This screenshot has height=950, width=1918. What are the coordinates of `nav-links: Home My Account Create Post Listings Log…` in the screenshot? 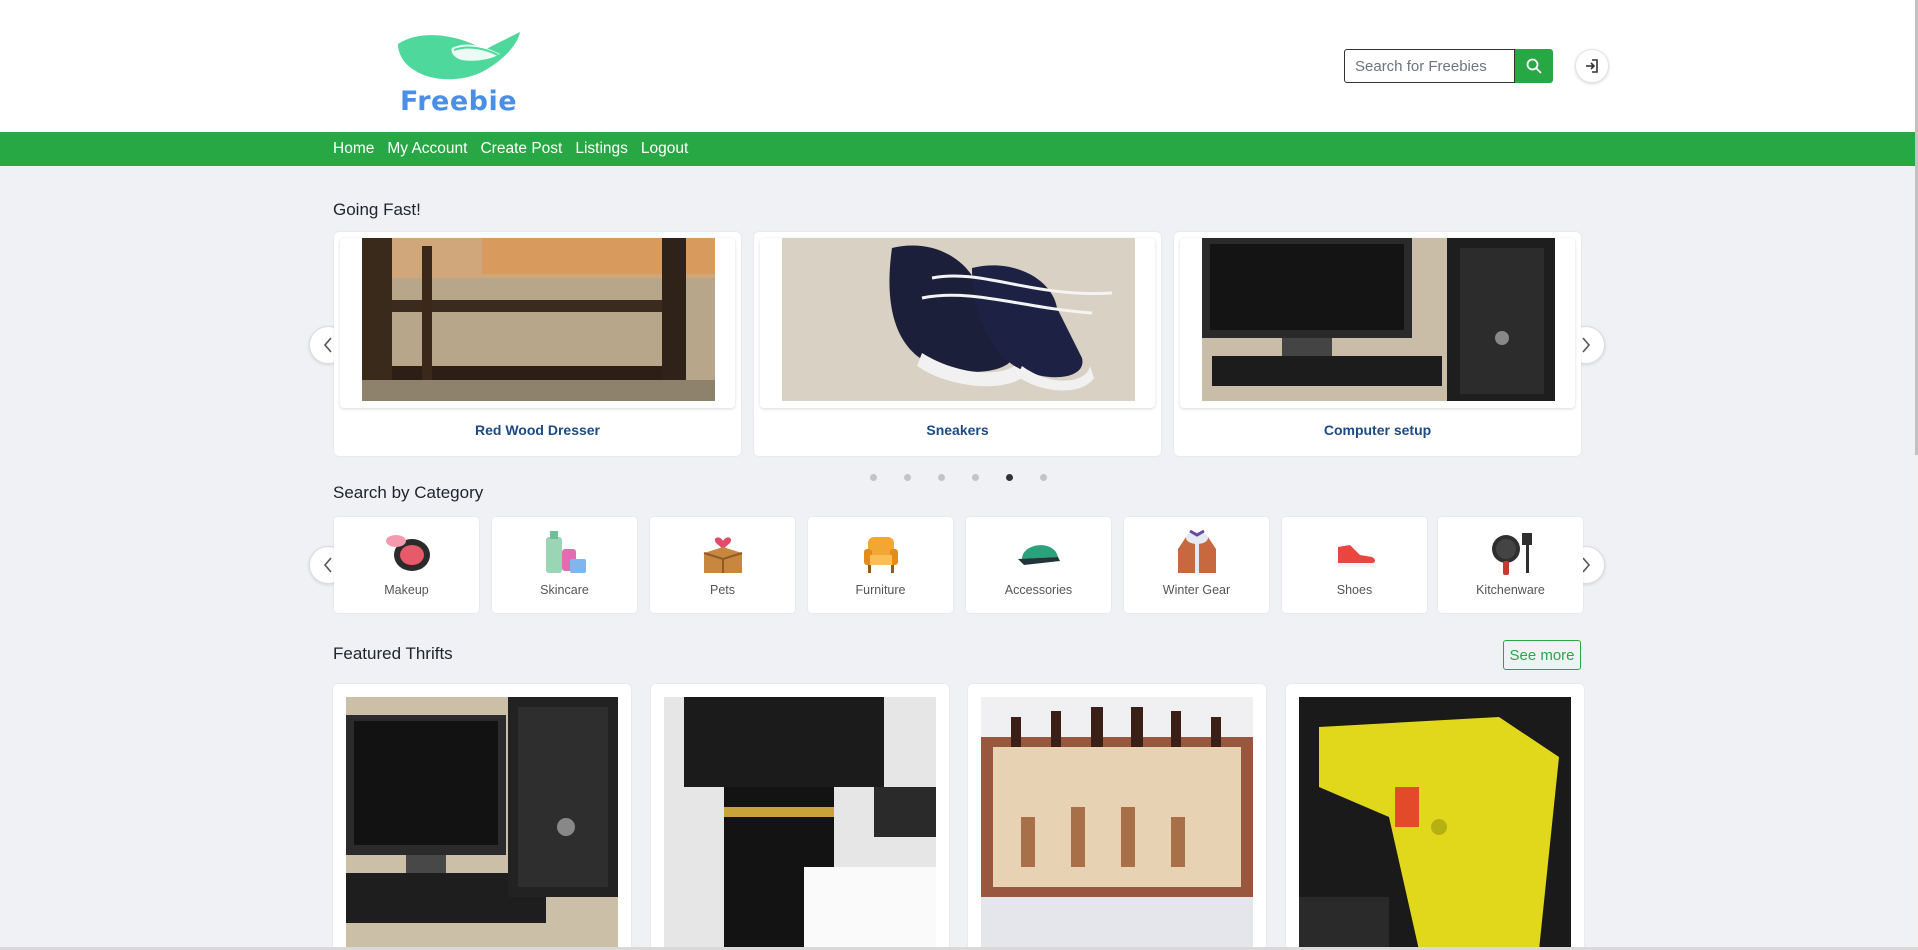 It's located at (517, 149).